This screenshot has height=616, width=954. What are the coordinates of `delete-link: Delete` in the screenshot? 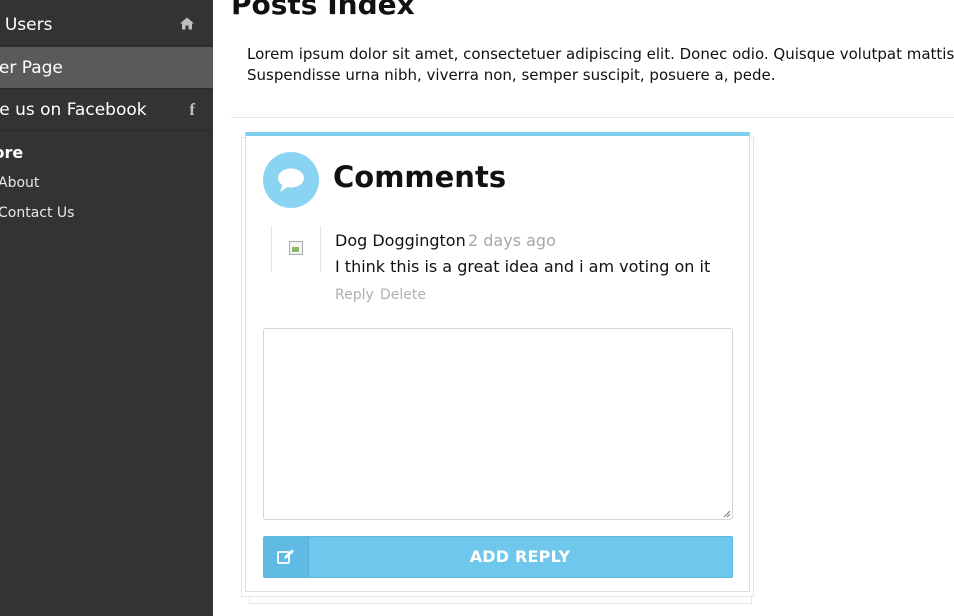 It's located at (403, 295).